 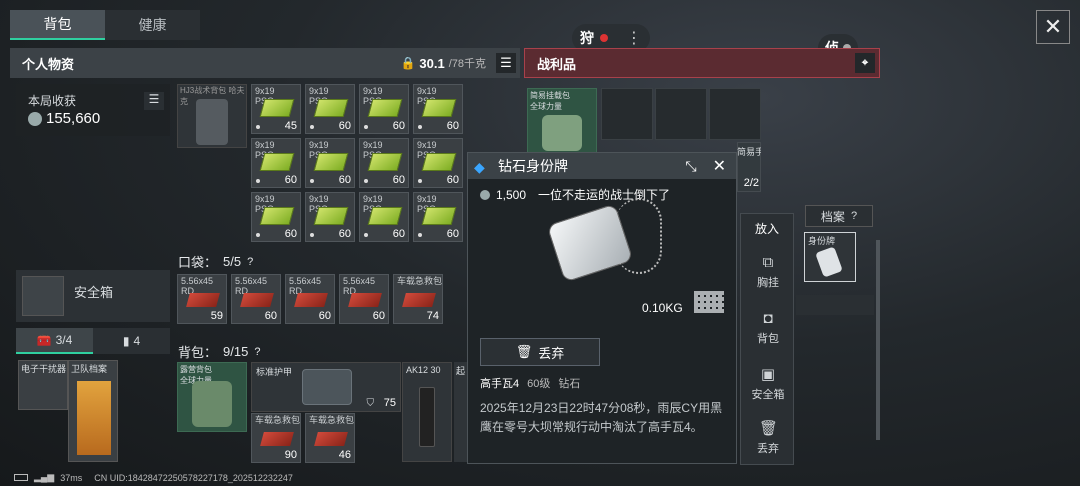 What do you see at coordinates (524, 351) in the screenshot?
I see `trash-icon: 🗑` at bounding box center [524, 351].